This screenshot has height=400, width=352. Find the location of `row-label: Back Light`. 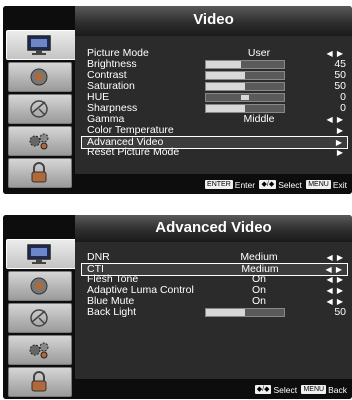

row-label: Back Light is located at coordinates (112, 312).